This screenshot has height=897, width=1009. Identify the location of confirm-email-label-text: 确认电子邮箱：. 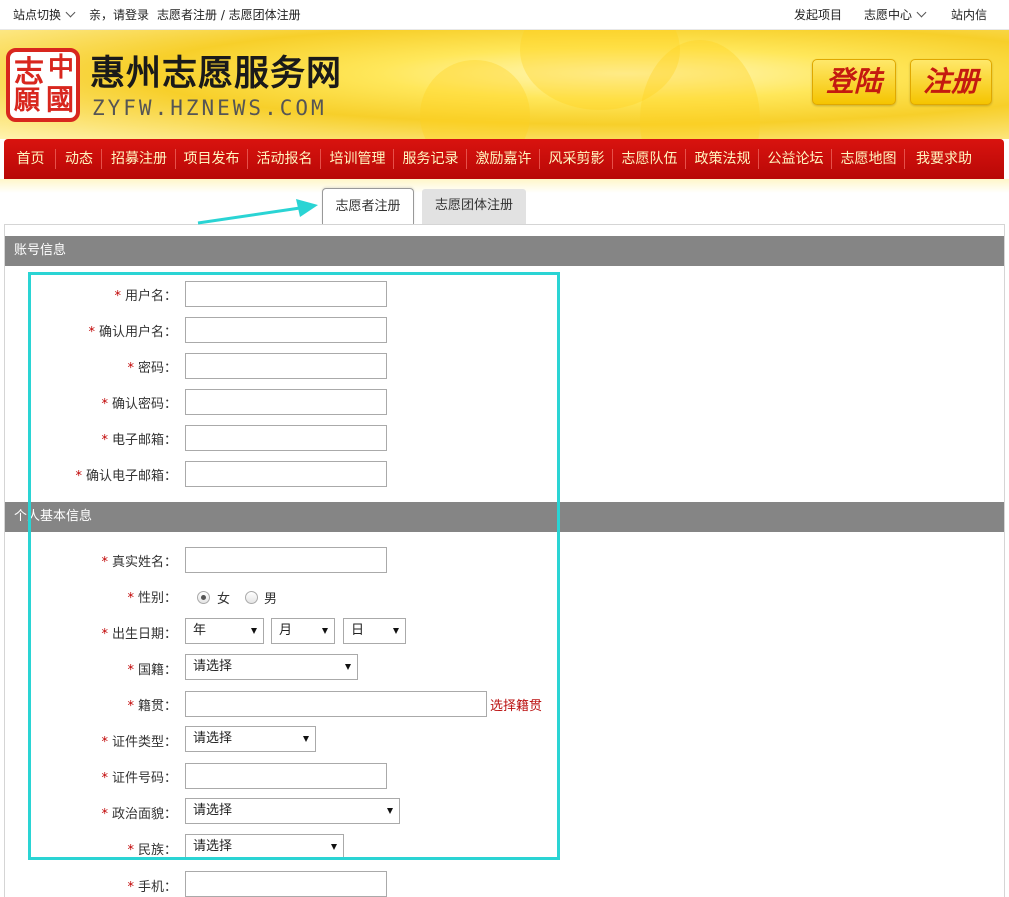
(131, 476).